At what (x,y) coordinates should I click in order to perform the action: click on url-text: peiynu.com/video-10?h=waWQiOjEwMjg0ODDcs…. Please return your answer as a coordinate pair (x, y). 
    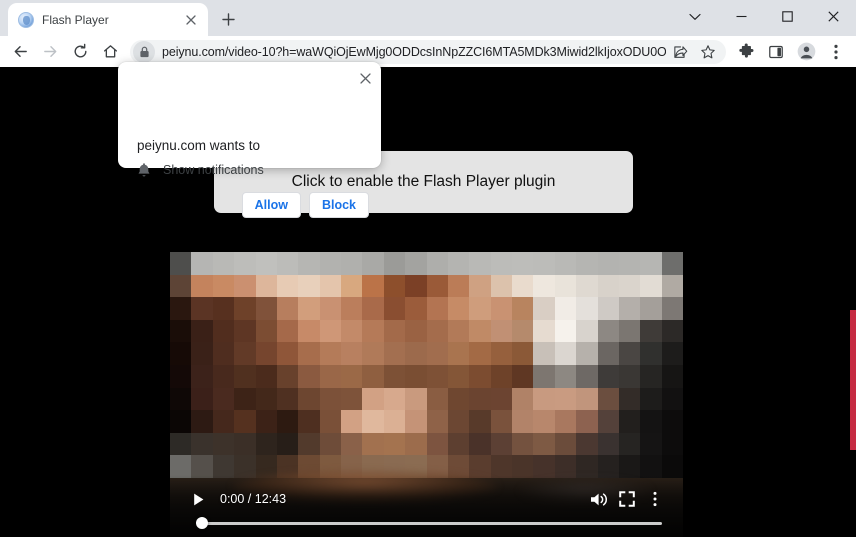
    Looking at the image, I should click on (414, 51).